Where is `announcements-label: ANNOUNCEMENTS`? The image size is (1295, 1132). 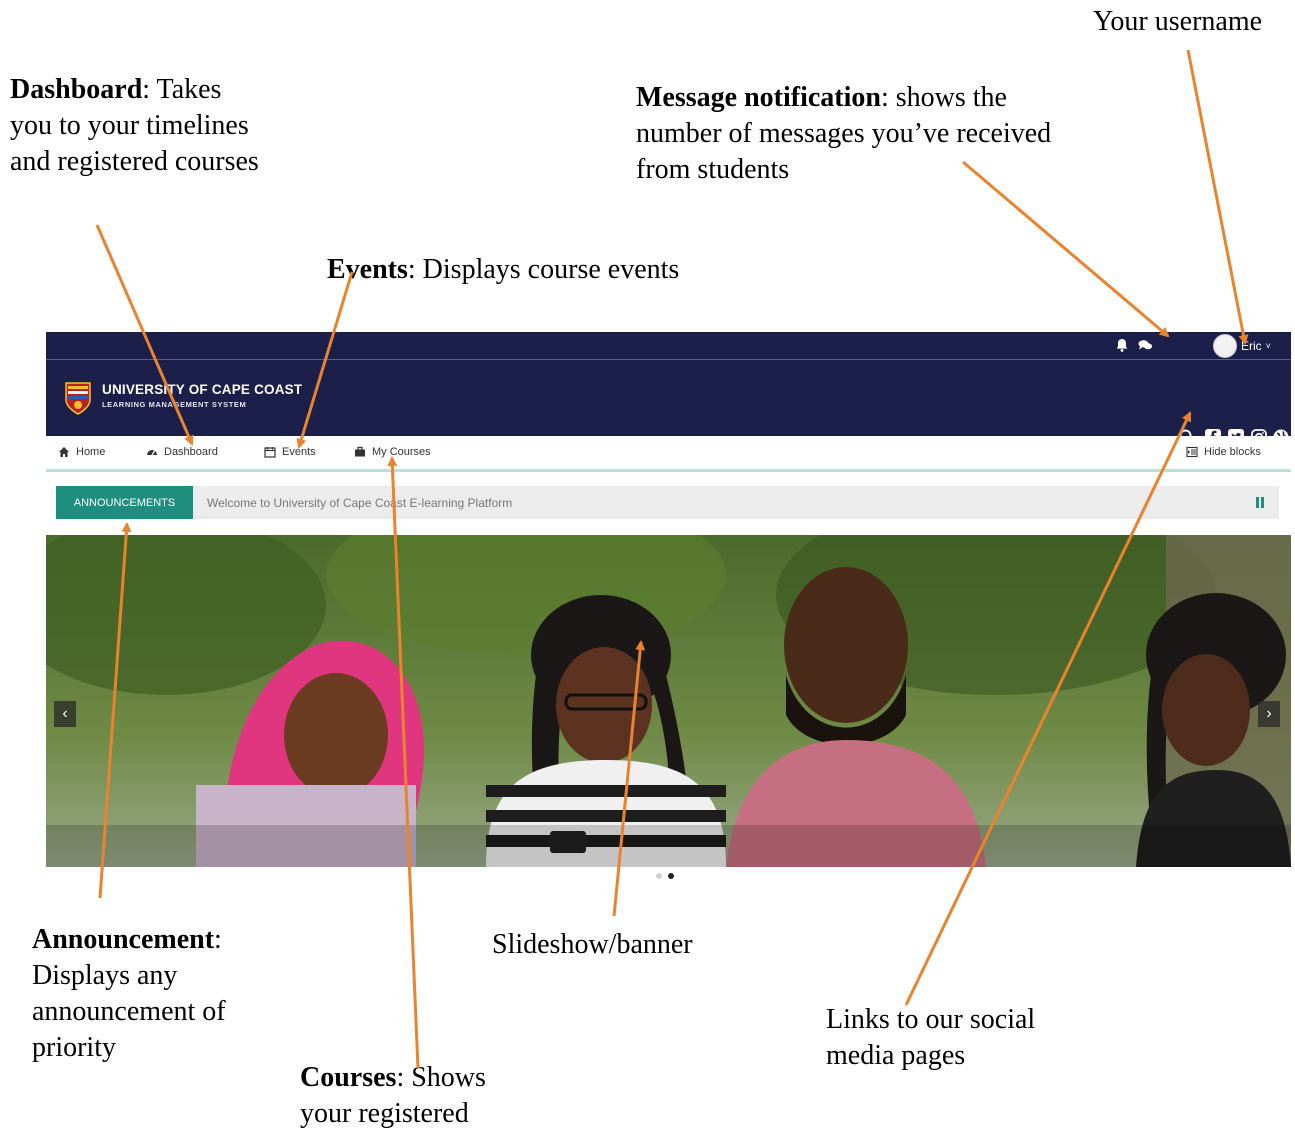 announcements-label: ANNOUNCEMENTS is located at coordinates (124, 502).